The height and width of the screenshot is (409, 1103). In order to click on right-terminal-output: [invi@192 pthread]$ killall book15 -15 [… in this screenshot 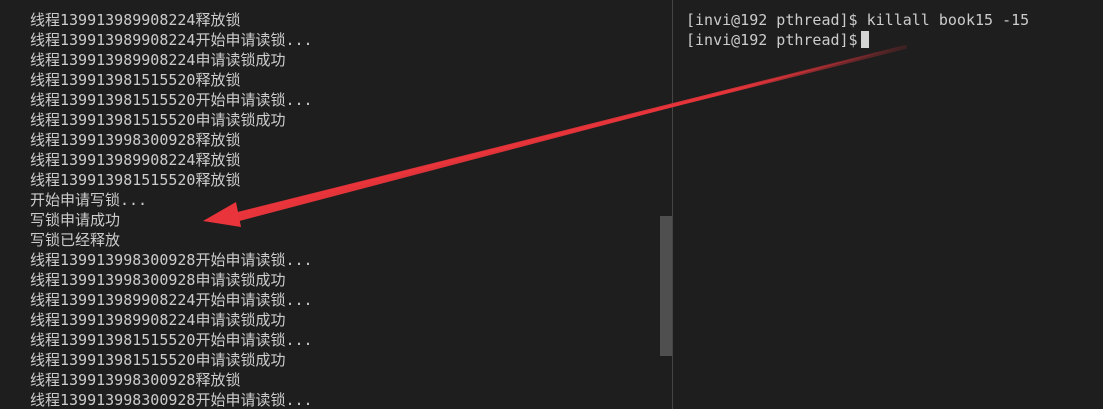, I will do `click(857, 30)`.